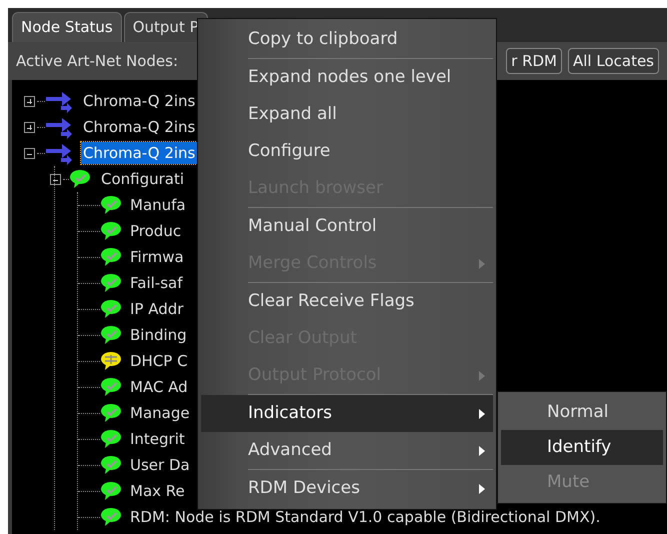  What do you see at coordinates (613, 61) in the screenshot?
I see `toolbar-button: All Locates` at bounding box center [613, 61].